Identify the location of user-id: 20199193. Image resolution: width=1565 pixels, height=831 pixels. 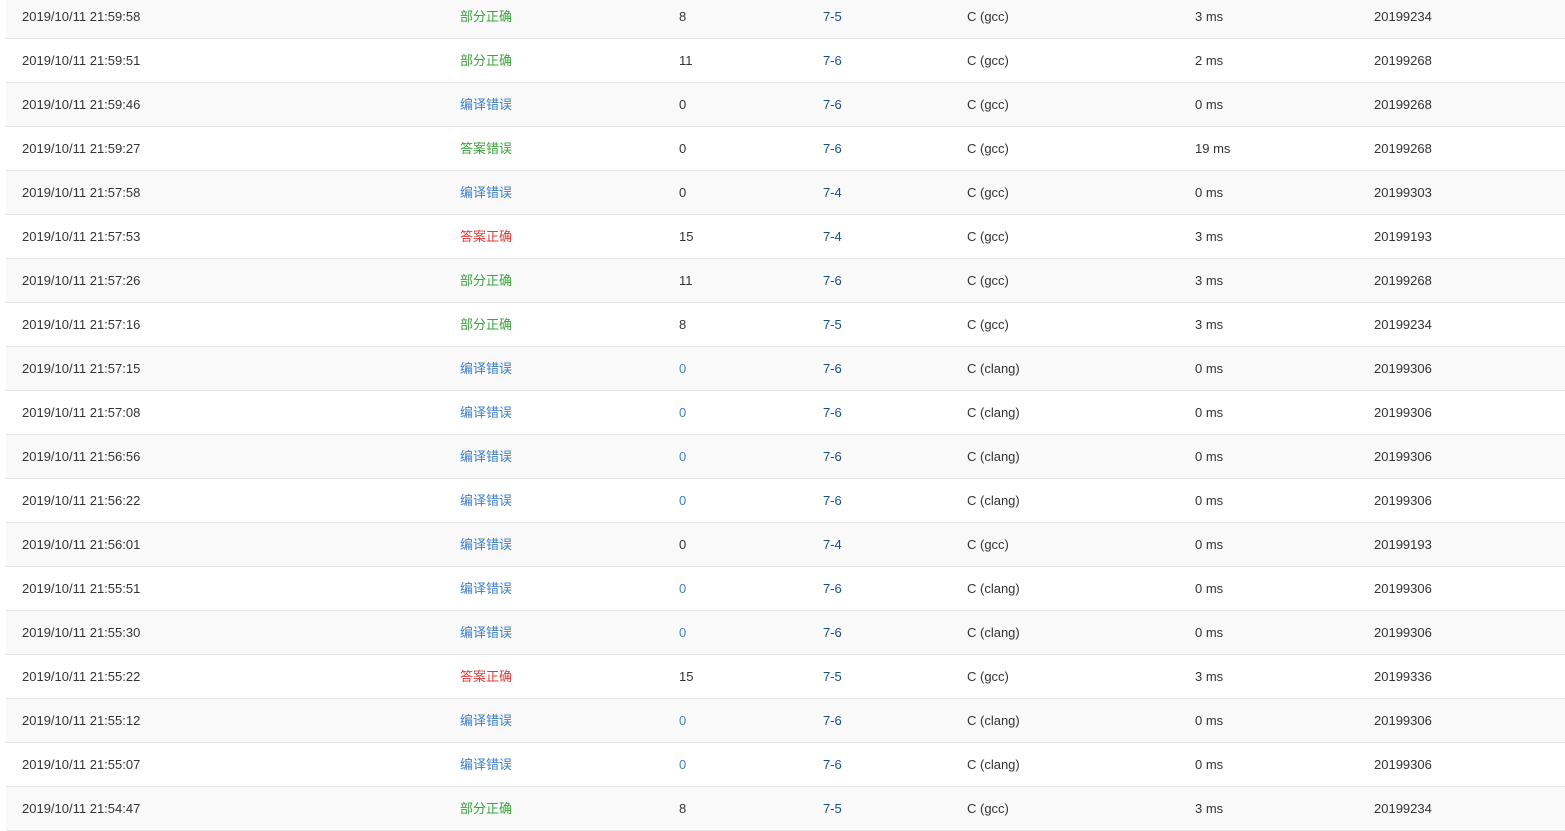
(1403, 236).